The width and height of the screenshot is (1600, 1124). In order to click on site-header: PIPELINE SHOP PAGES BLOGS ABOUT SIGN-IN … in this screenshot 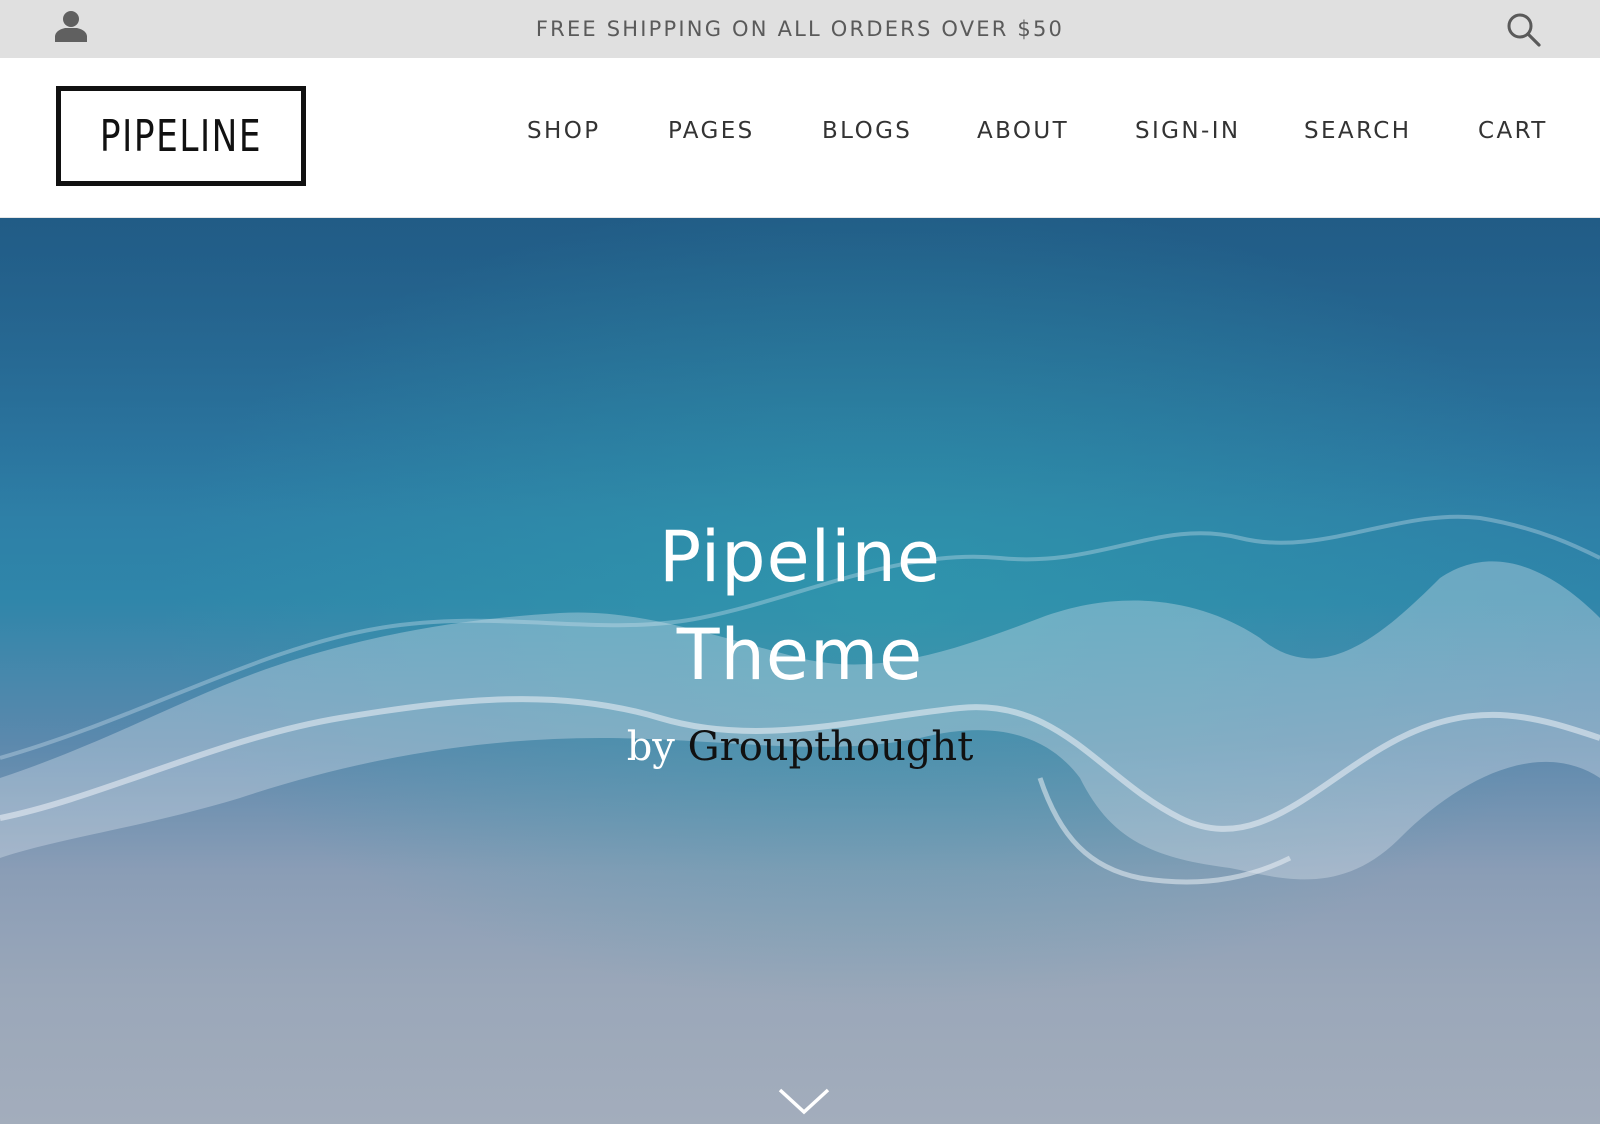, I will do `click(800, 138)`.